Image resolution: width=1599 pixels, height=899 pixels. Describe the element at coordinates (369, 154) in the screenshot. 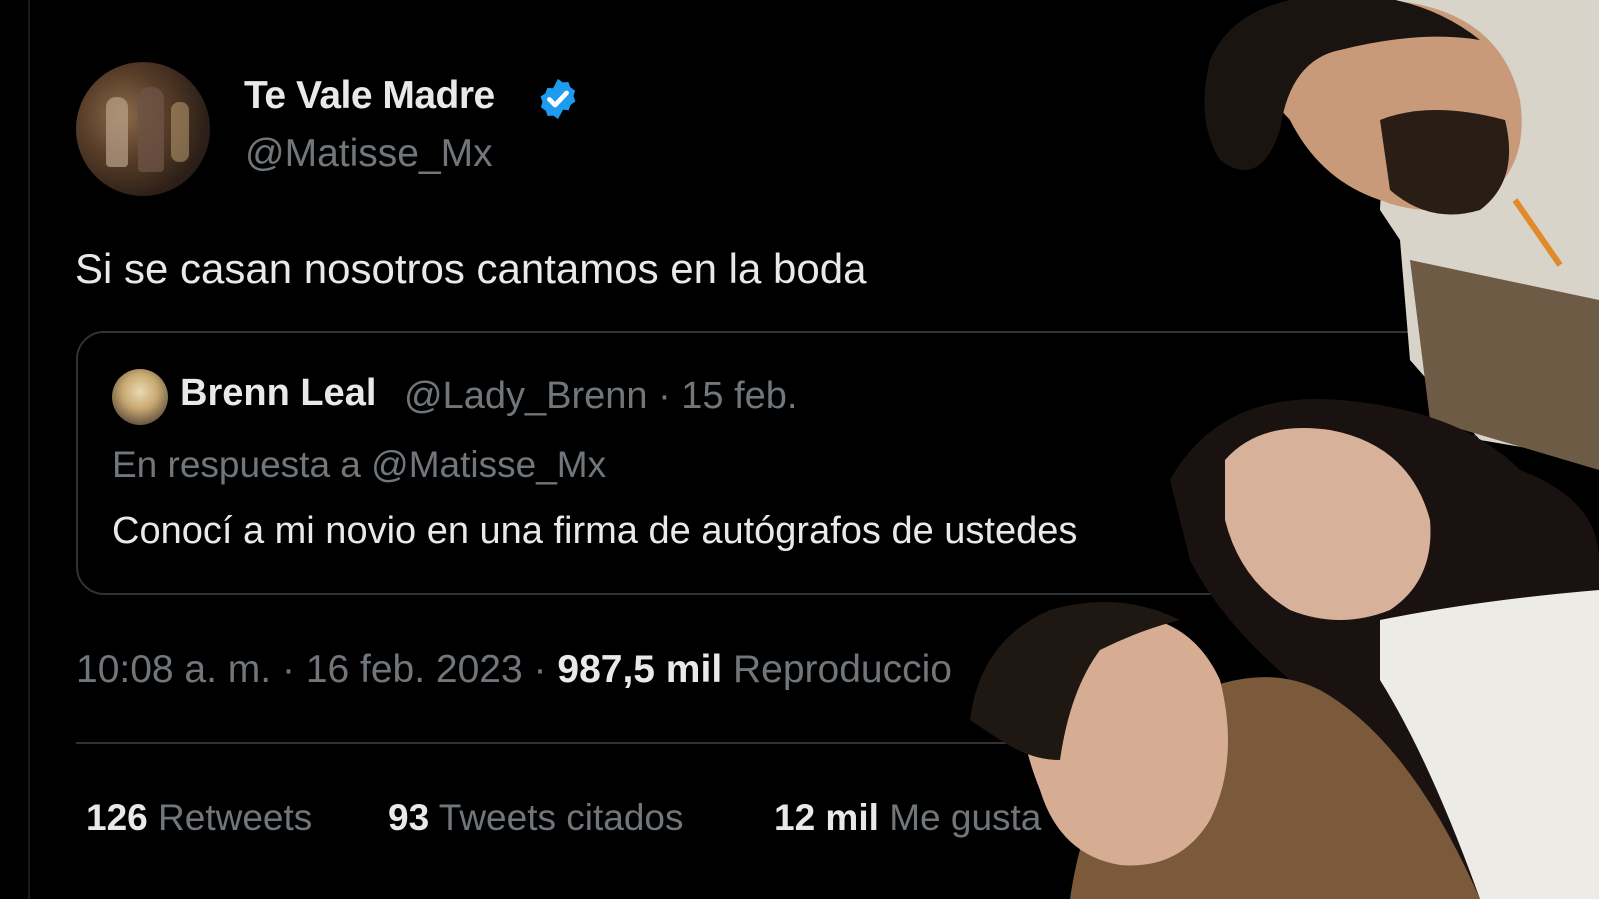

I see `author-handle: @Matisse_Mx` at that location.